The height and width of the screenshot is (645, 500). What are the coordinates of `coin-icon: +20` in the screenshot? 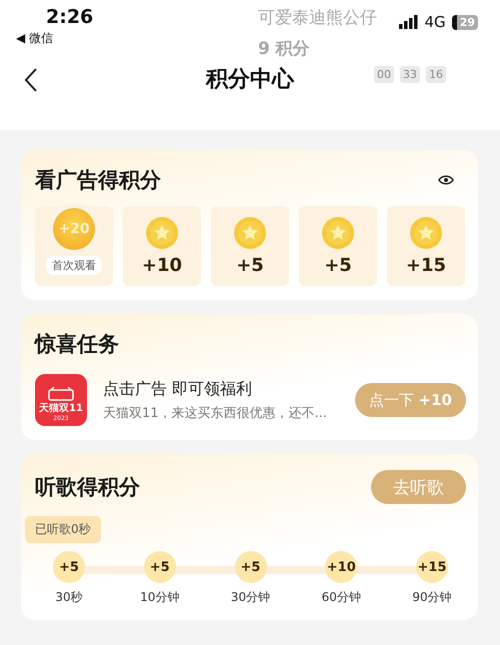 It's located at (74, 229).